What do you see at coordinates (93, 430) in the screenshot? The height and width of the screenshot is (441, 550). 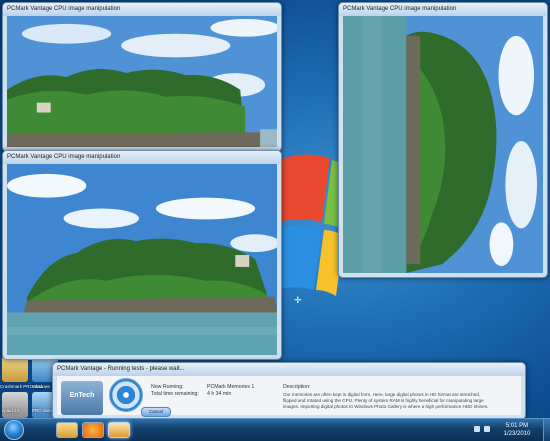 I see `media-player-icon` at bounding box center [93, 430].